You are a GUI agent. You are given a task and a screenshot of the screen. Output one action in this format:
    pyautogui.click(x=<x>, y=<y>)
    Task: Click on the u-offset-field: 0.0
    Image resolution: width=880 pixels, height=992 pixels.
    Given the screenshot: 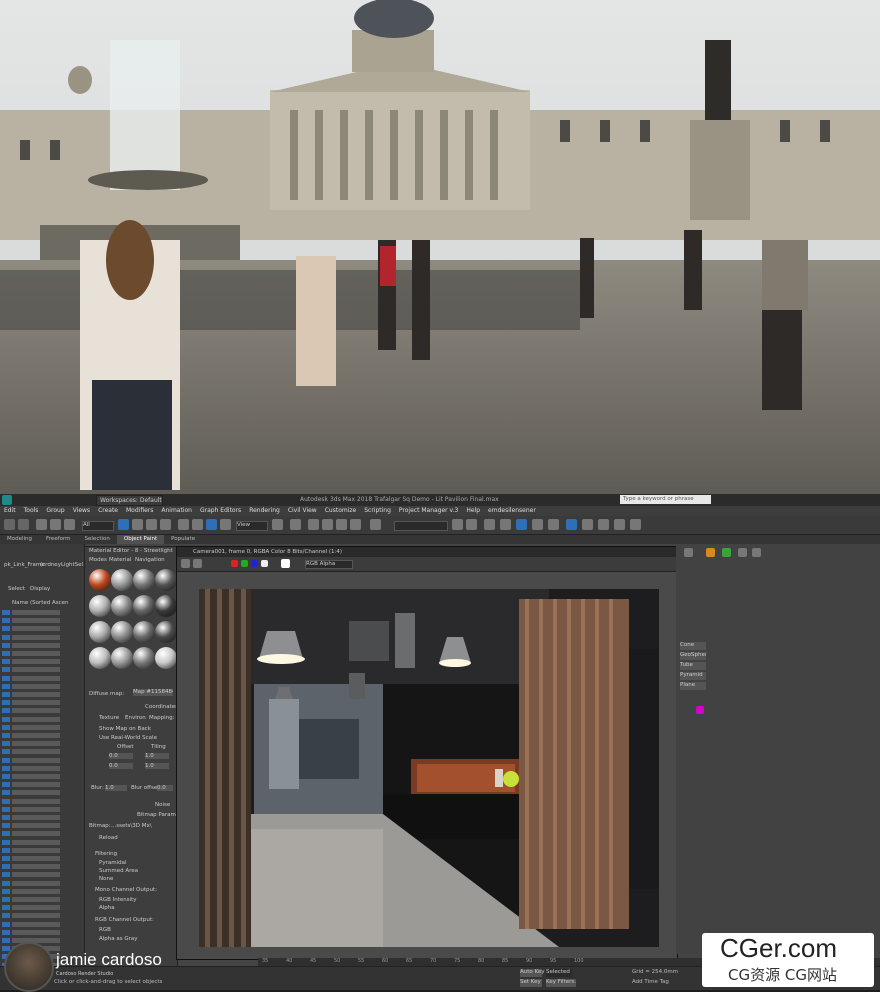 What is the action you would take?
    pyautogui.click(x=121, y=756)
    